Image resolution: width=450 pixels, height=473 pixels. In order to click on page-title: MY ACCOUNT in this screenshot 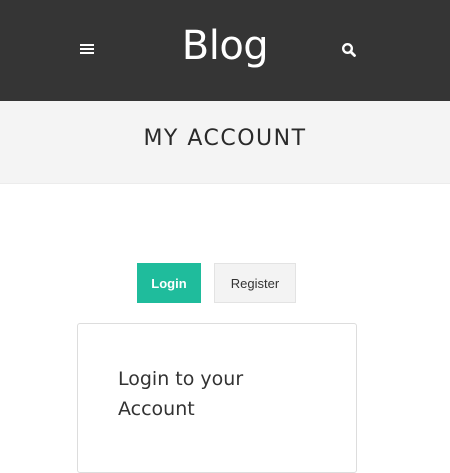, I will do `click(225, 138)`.